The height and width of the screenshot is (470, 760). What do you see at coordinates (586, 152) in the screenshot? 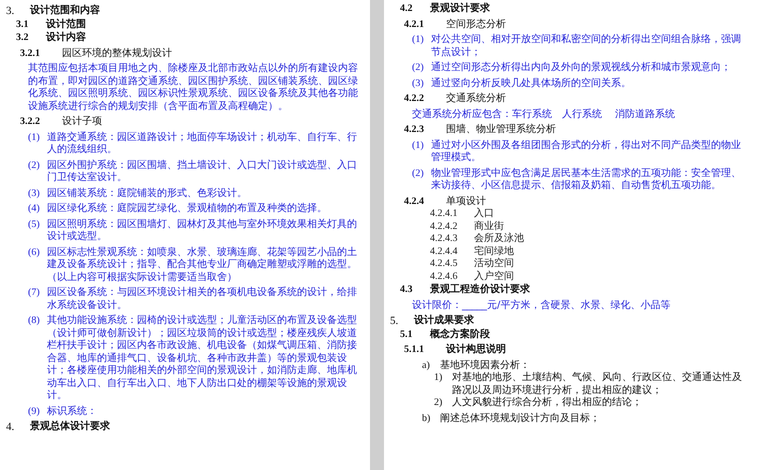
I see `list-item-text: 通过对小区外围及各组团围合形式的分析，得出对不同产品类型的物业管理模式。` at bounding box center [586, 152].